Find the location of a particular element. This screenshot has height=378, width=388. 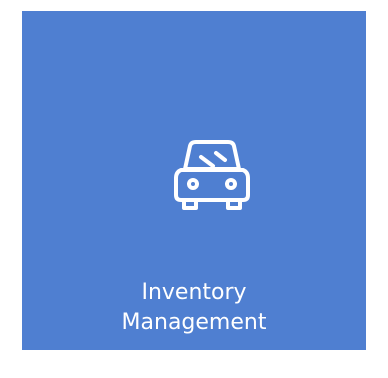

tile-label: Inventory Management is located at coordinates (194, 308).